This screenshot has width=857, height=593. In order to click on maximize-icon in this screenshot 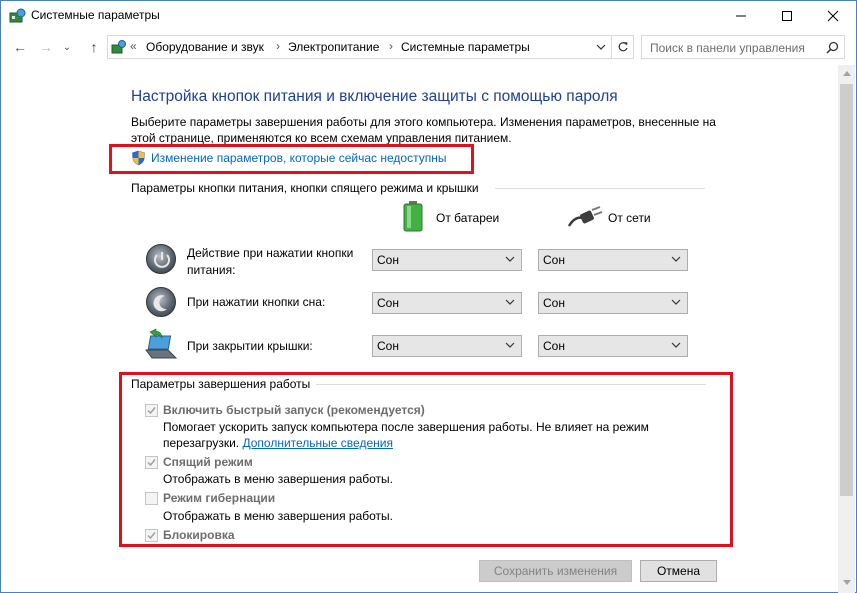, I will do `click(787, 16)`.